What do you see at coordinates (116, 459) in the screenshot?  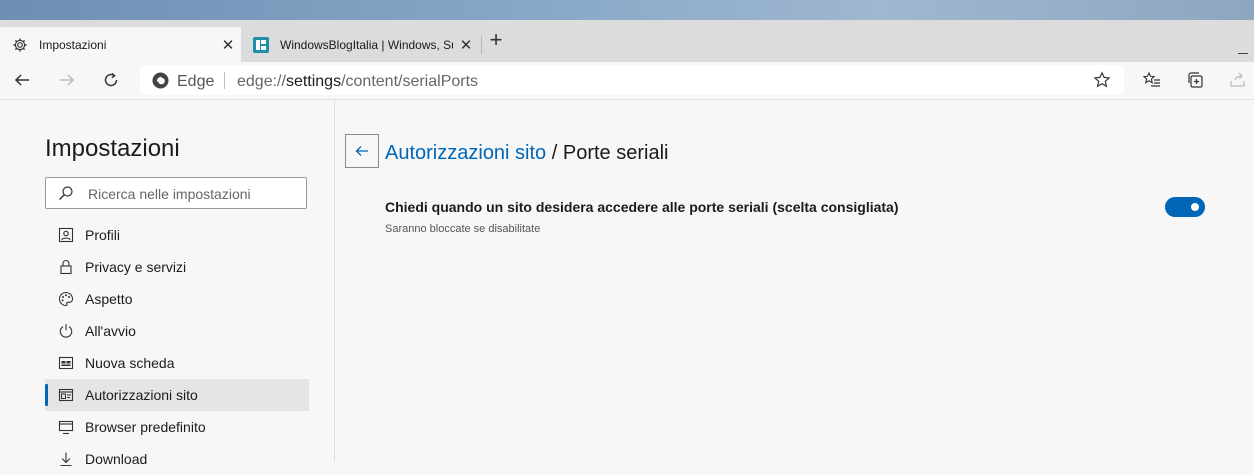 I see `sidebar-item-label: Download` at bounding box center [116, 459].